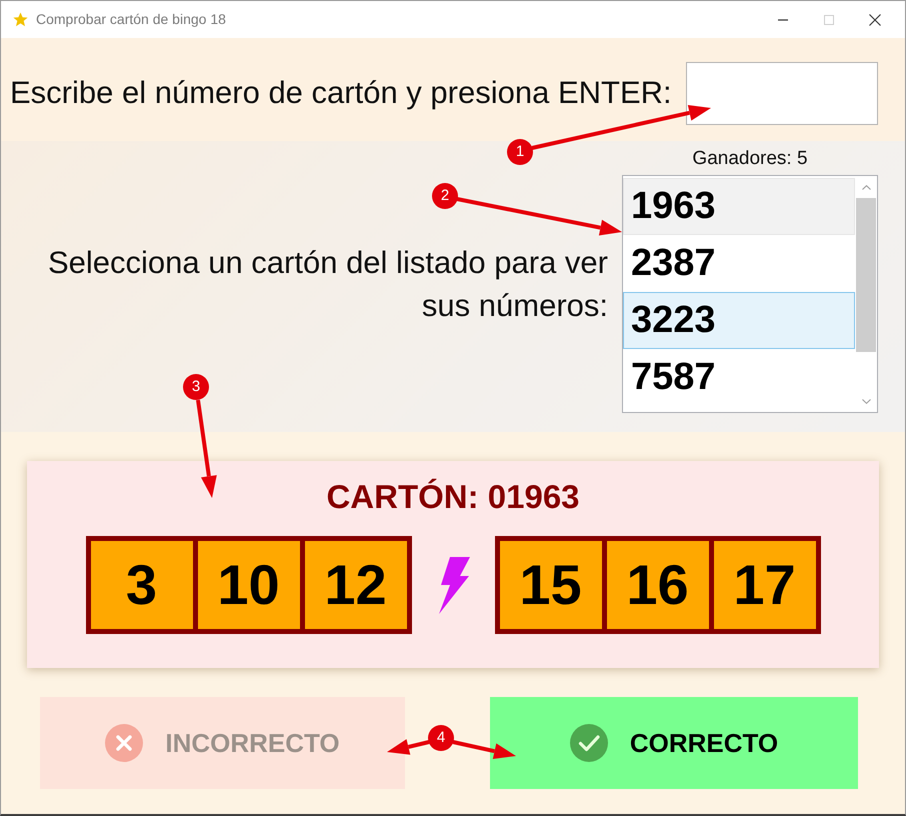 The width and height of the screenshot is (906, 816). Describe the element at coordinates (327, 284) in the screenshot. I see `instruction-label: Selecciona un cartón del listado para ver sus números:` at that location.